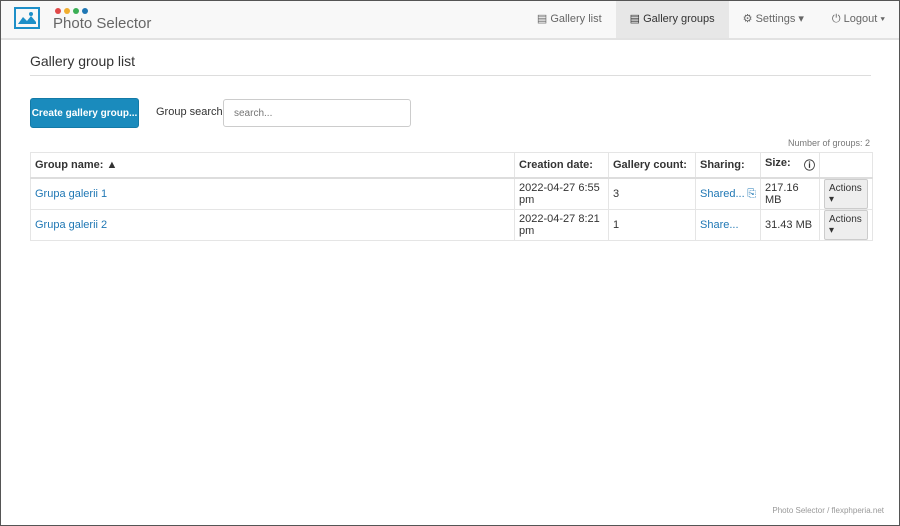 Image resolution: width=900 pixels, height=526 pixels. What do you see at coordinates (561, 165) in the screenshot?
I see `header-creation-date: Creation date:` at bounding box center [561, 165].